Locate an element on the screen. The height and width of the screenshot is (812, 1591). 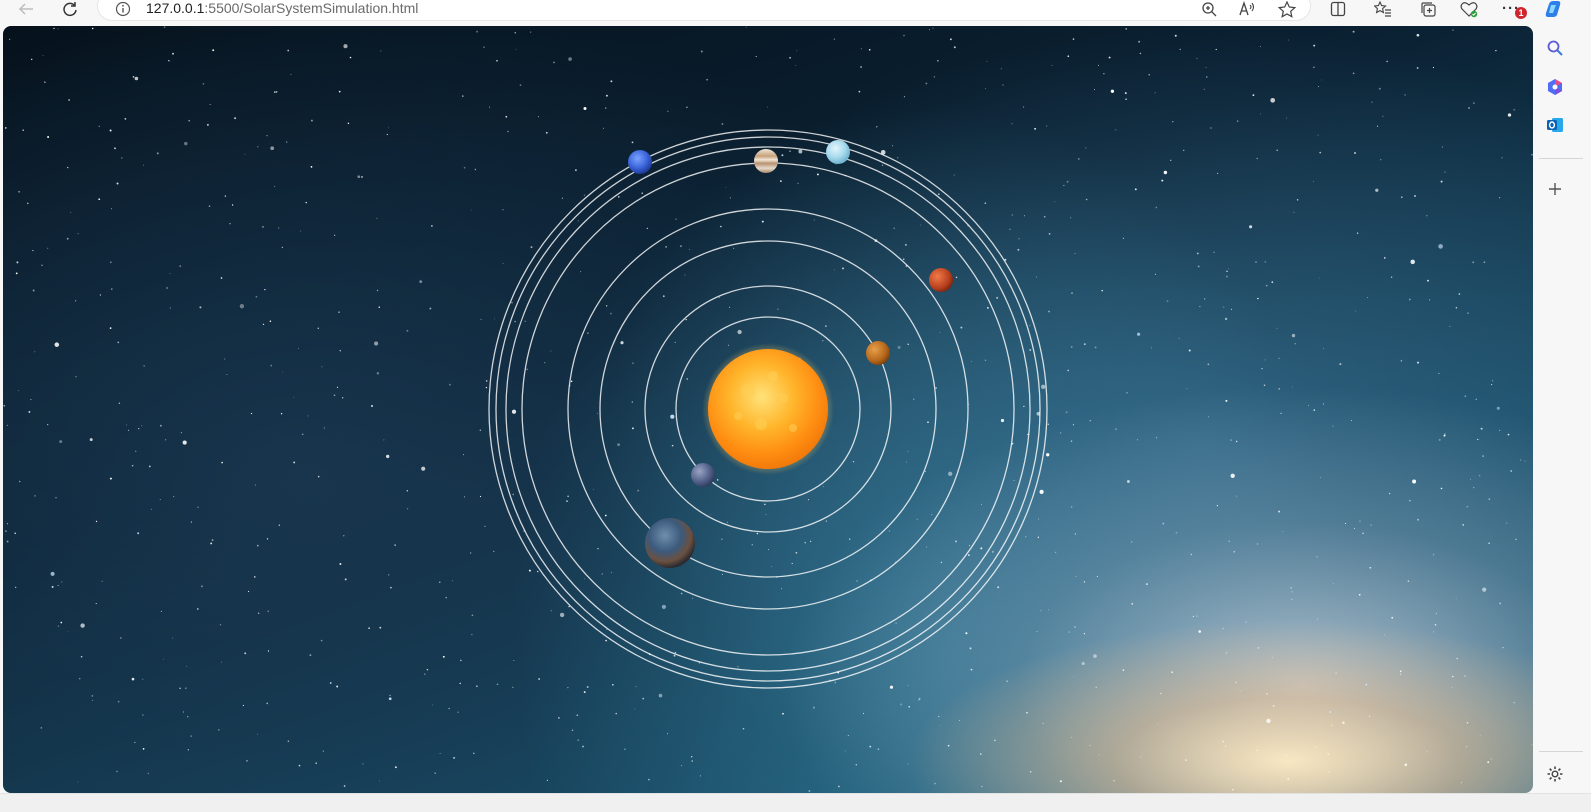
favorites-icon is located at coordinates (1383, 9).